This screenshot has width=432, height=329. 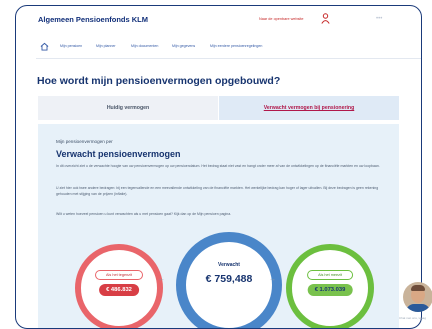 What do you see at coordinates (236, 46) in the screenshot?
I see `nav-item-eerdere-regelingen: Mijn eerdere pensioenregelingen` at bounding box center [236, 46].